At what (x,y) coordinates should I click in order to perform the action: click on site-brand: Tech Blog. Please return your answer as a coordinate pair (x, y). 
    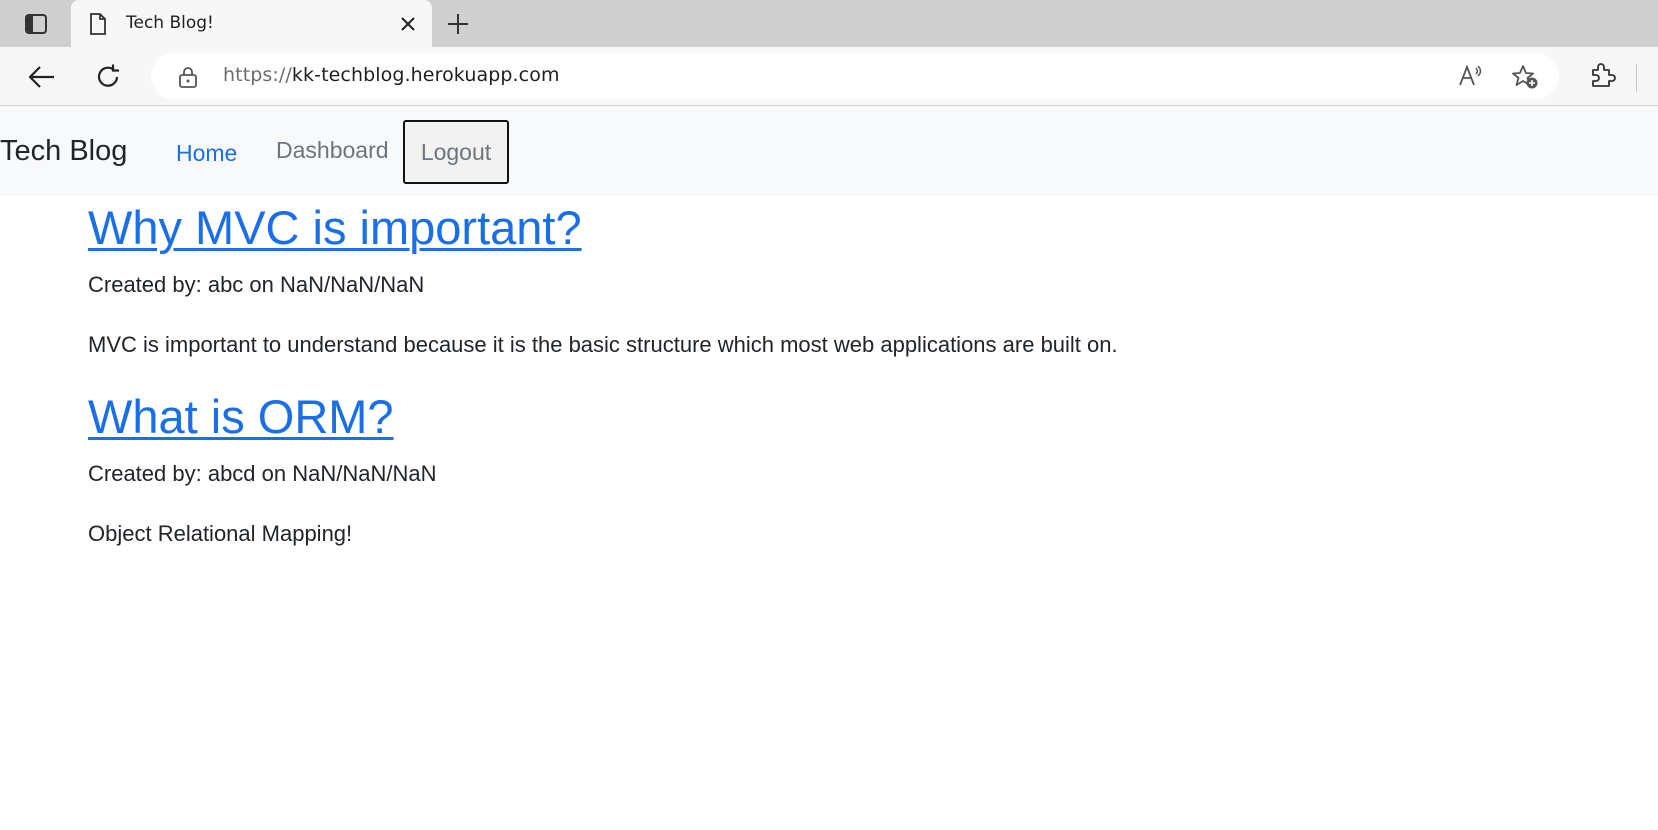
    Looking at the image, I should click on (63, 151).